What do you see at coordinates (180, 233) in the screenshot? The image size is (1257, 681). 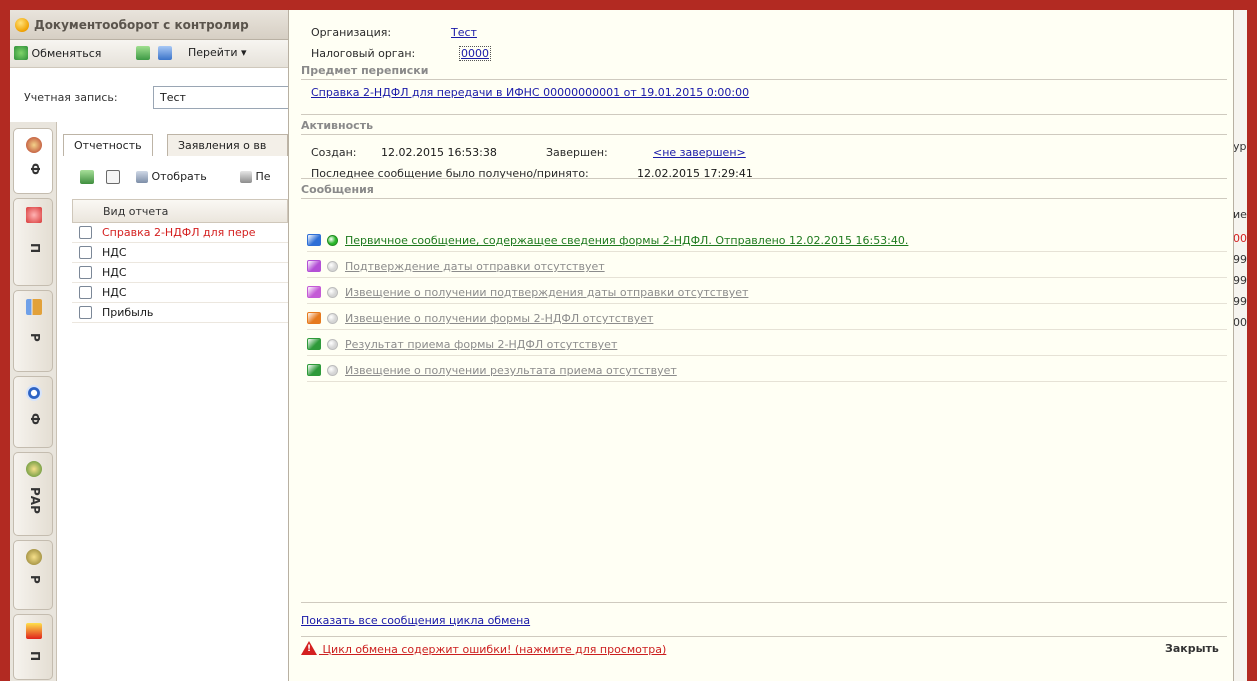 I see `table-row: Справка 2-НДФЛ для пере` at bounding box center [180, 233].